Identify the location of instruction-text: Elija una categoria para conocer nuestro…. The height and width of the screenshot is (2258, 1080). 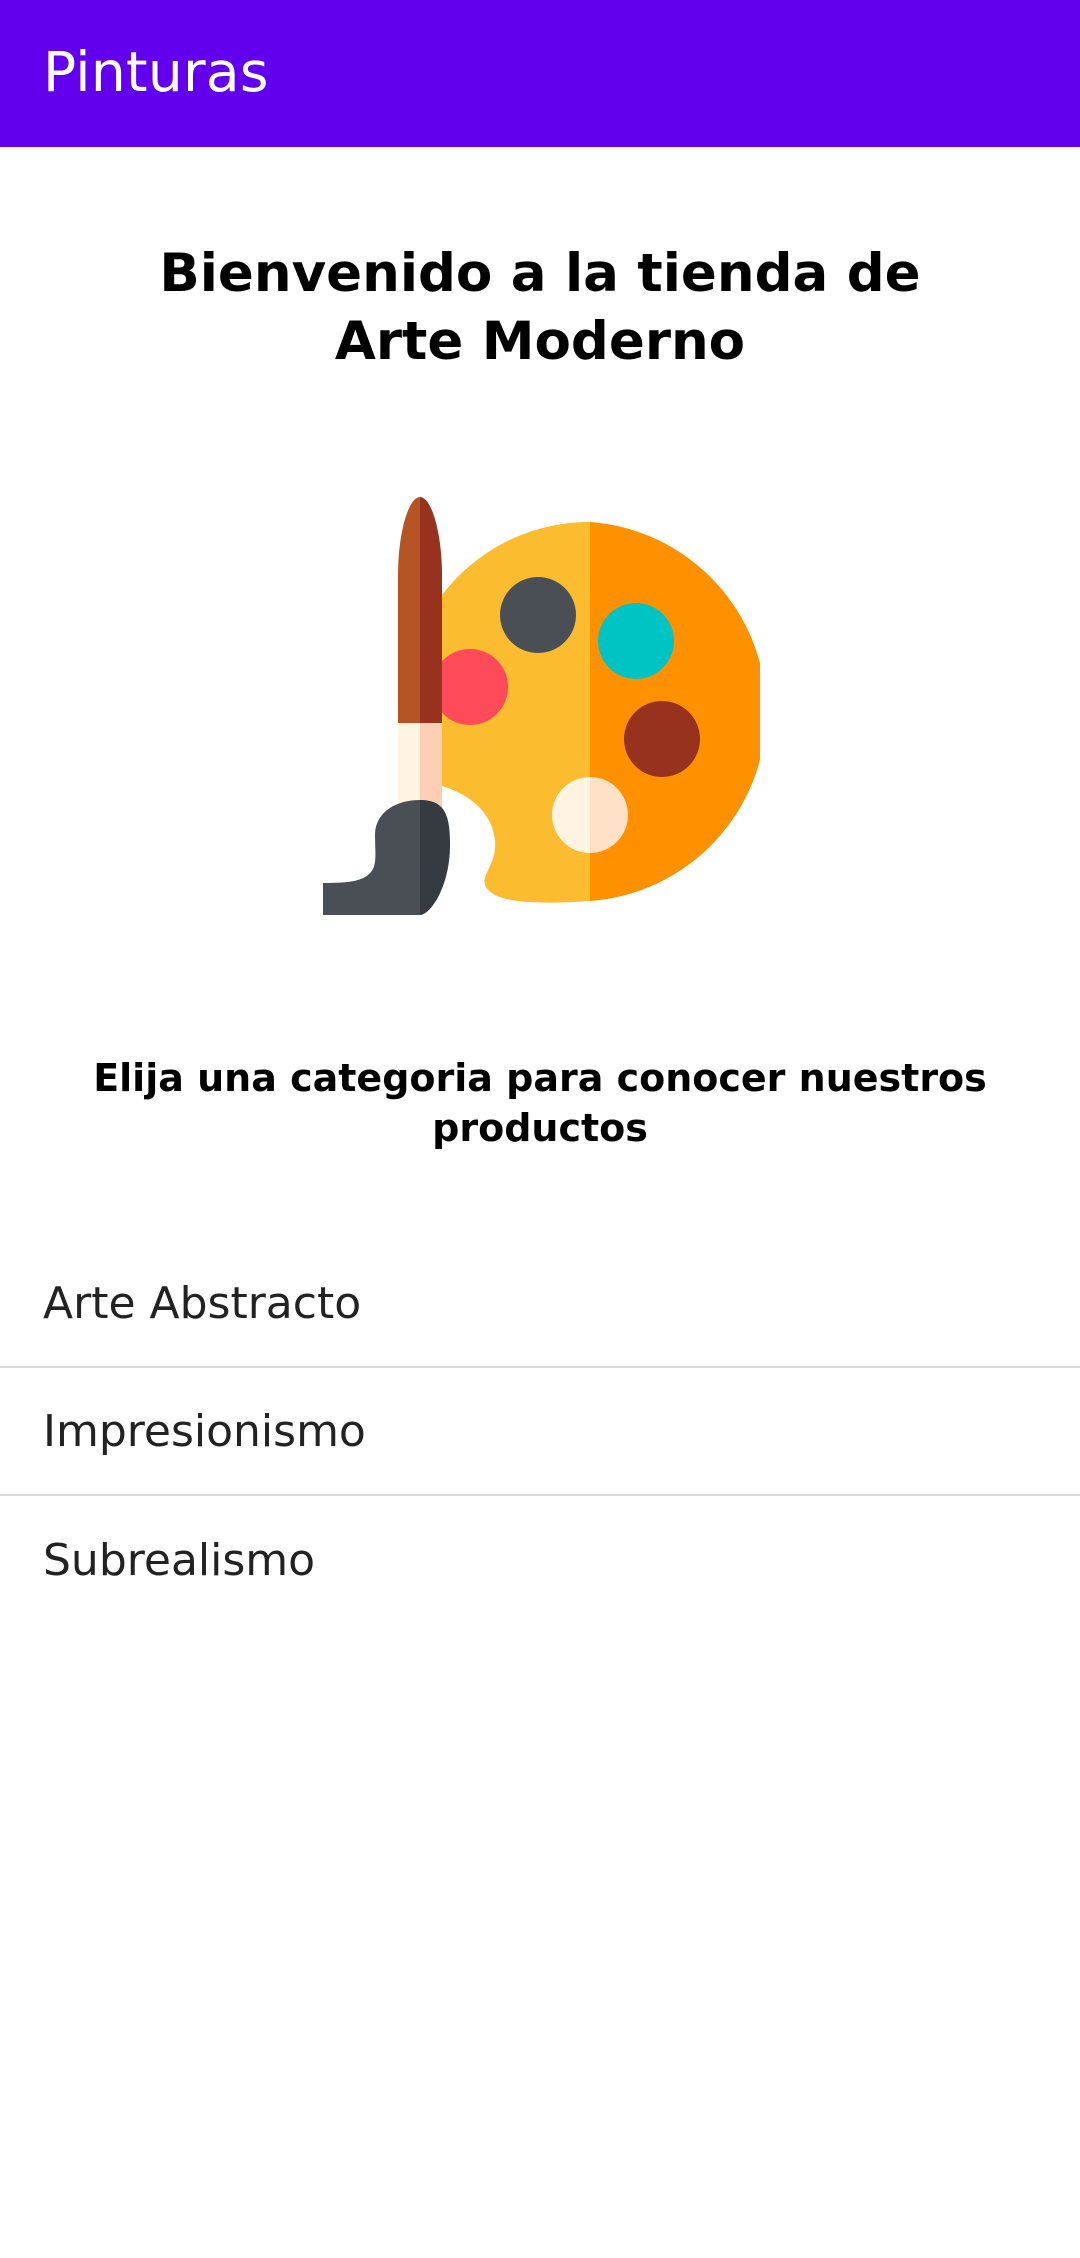
(540, 1103).